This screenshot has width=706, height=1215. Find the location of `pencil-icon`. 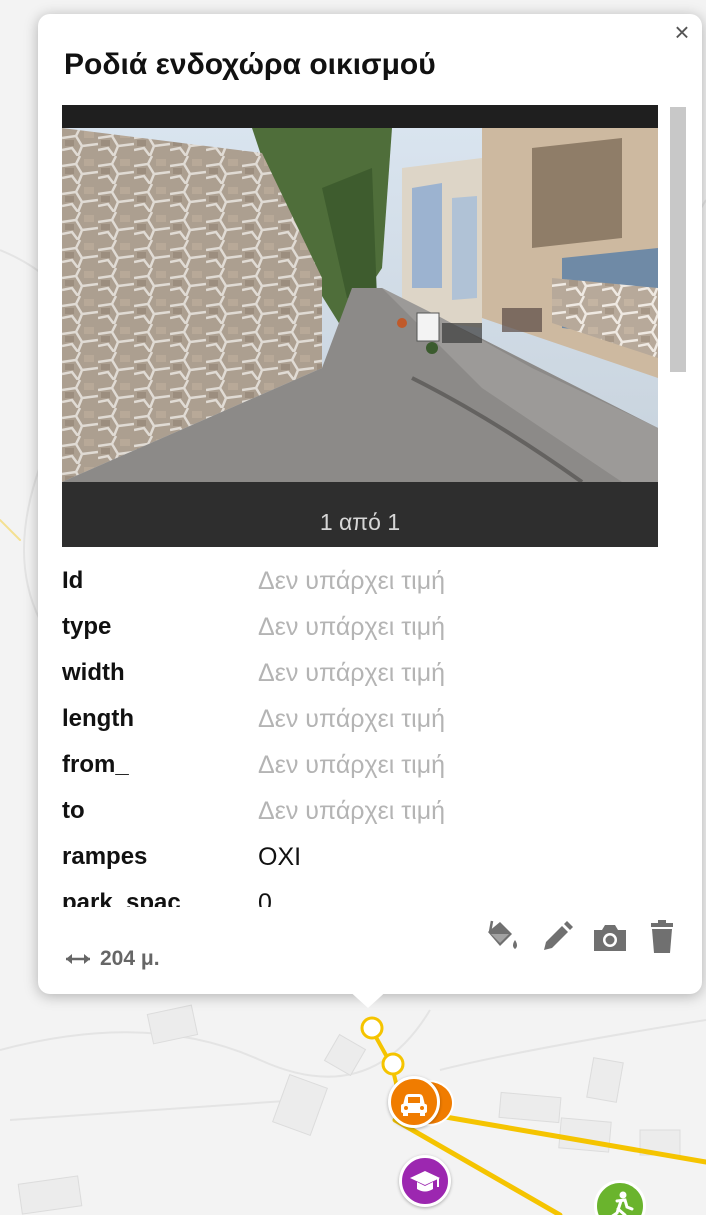

pencil-icon is located at coordinates (558, 935).